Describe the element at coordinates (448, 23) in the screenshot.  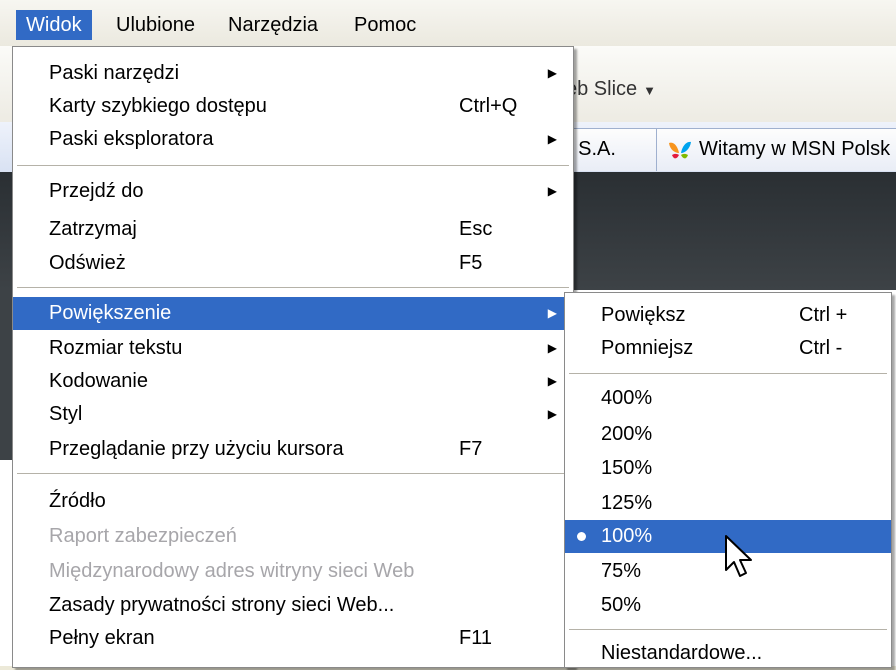
I see `menu-bar: Widok Ulubione Narzędzia Pomoc` at that location.